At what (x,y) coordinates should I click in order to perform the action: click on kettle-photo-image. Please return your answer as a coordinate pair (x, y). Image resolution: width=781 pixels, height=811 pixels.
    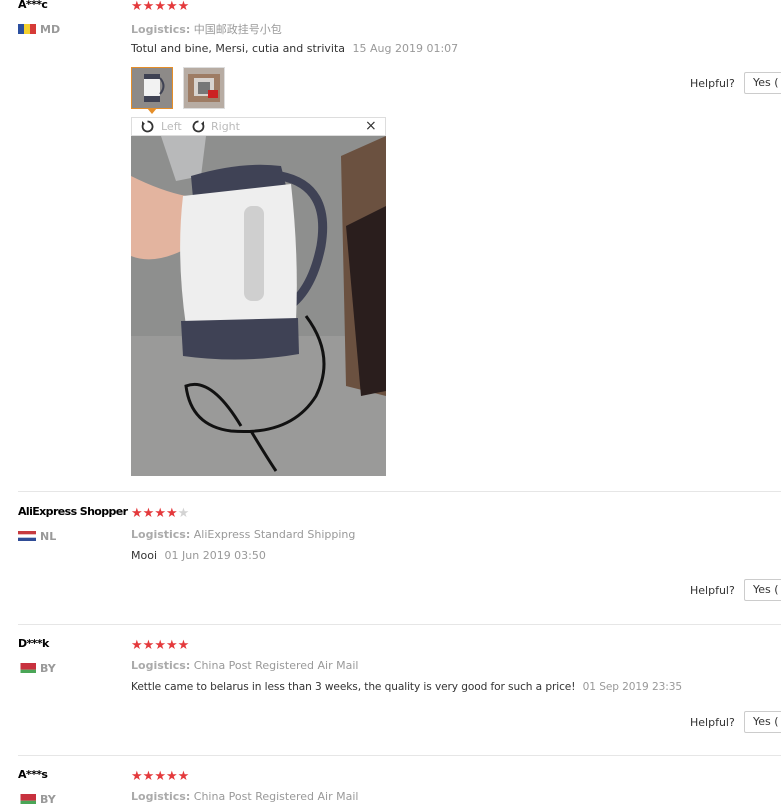
    Looking at the image, I should click on (258, 306).